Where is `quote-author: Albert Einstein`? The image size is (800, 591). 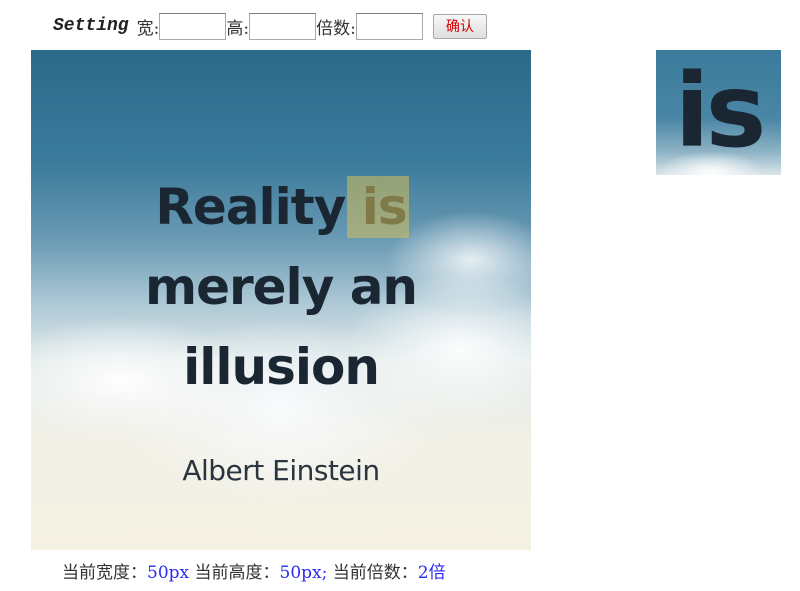
quote-author: Albert Einstein is located at coordinates (281, 470).